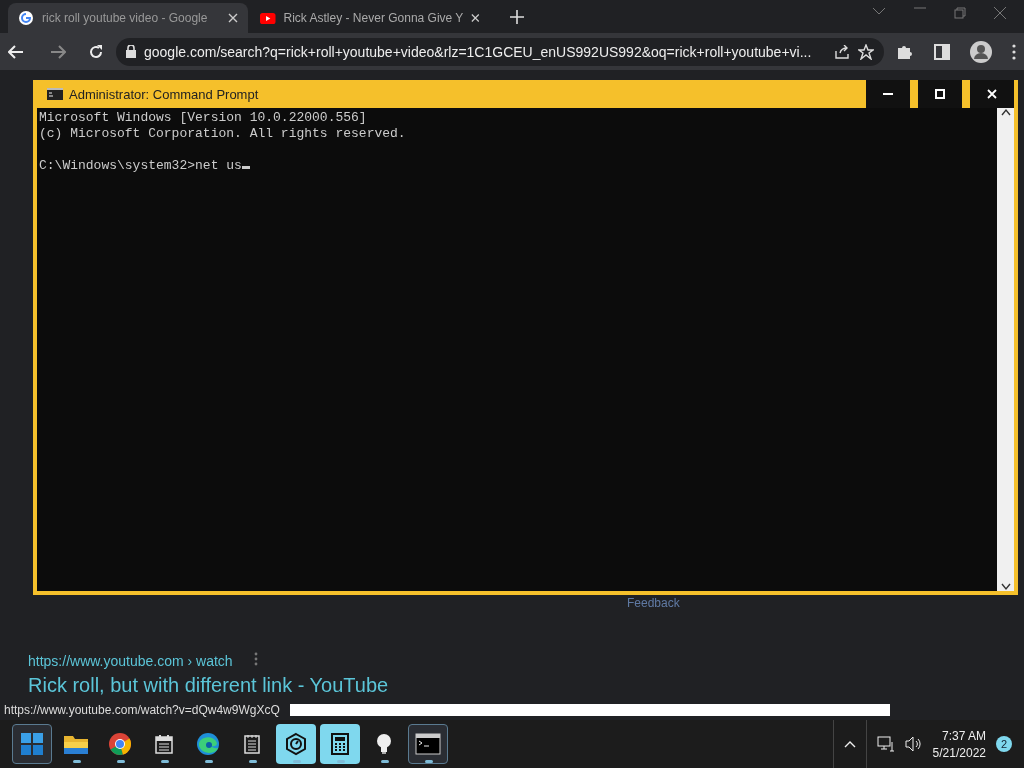 The height and width of the screenshot is (768, 1024). I want to click on menu-icon, so click(1014, 51).